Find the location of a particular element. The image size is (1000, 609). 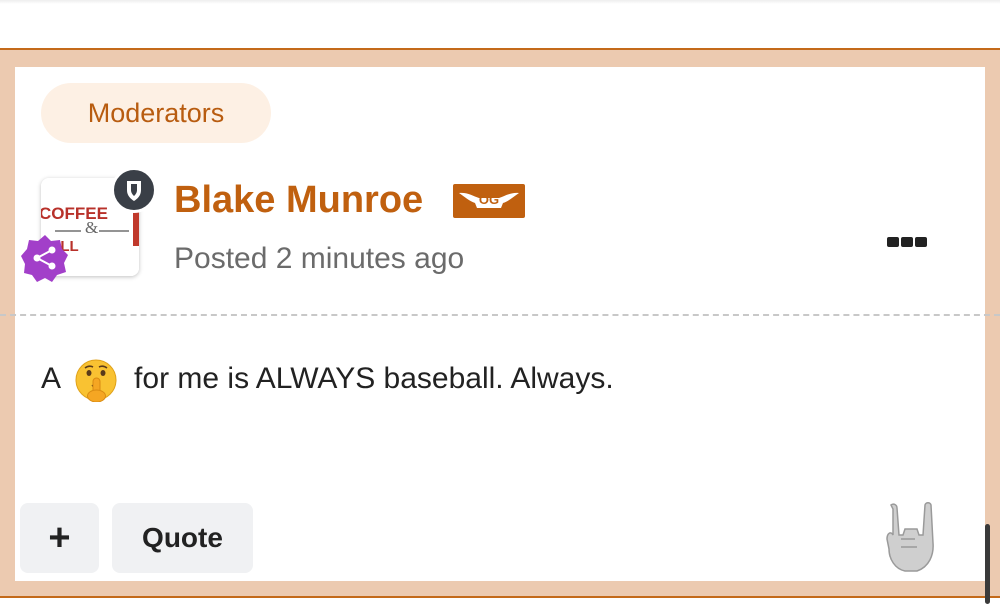

shushing-face-emoji-icon is located at coordinates (96, 381).